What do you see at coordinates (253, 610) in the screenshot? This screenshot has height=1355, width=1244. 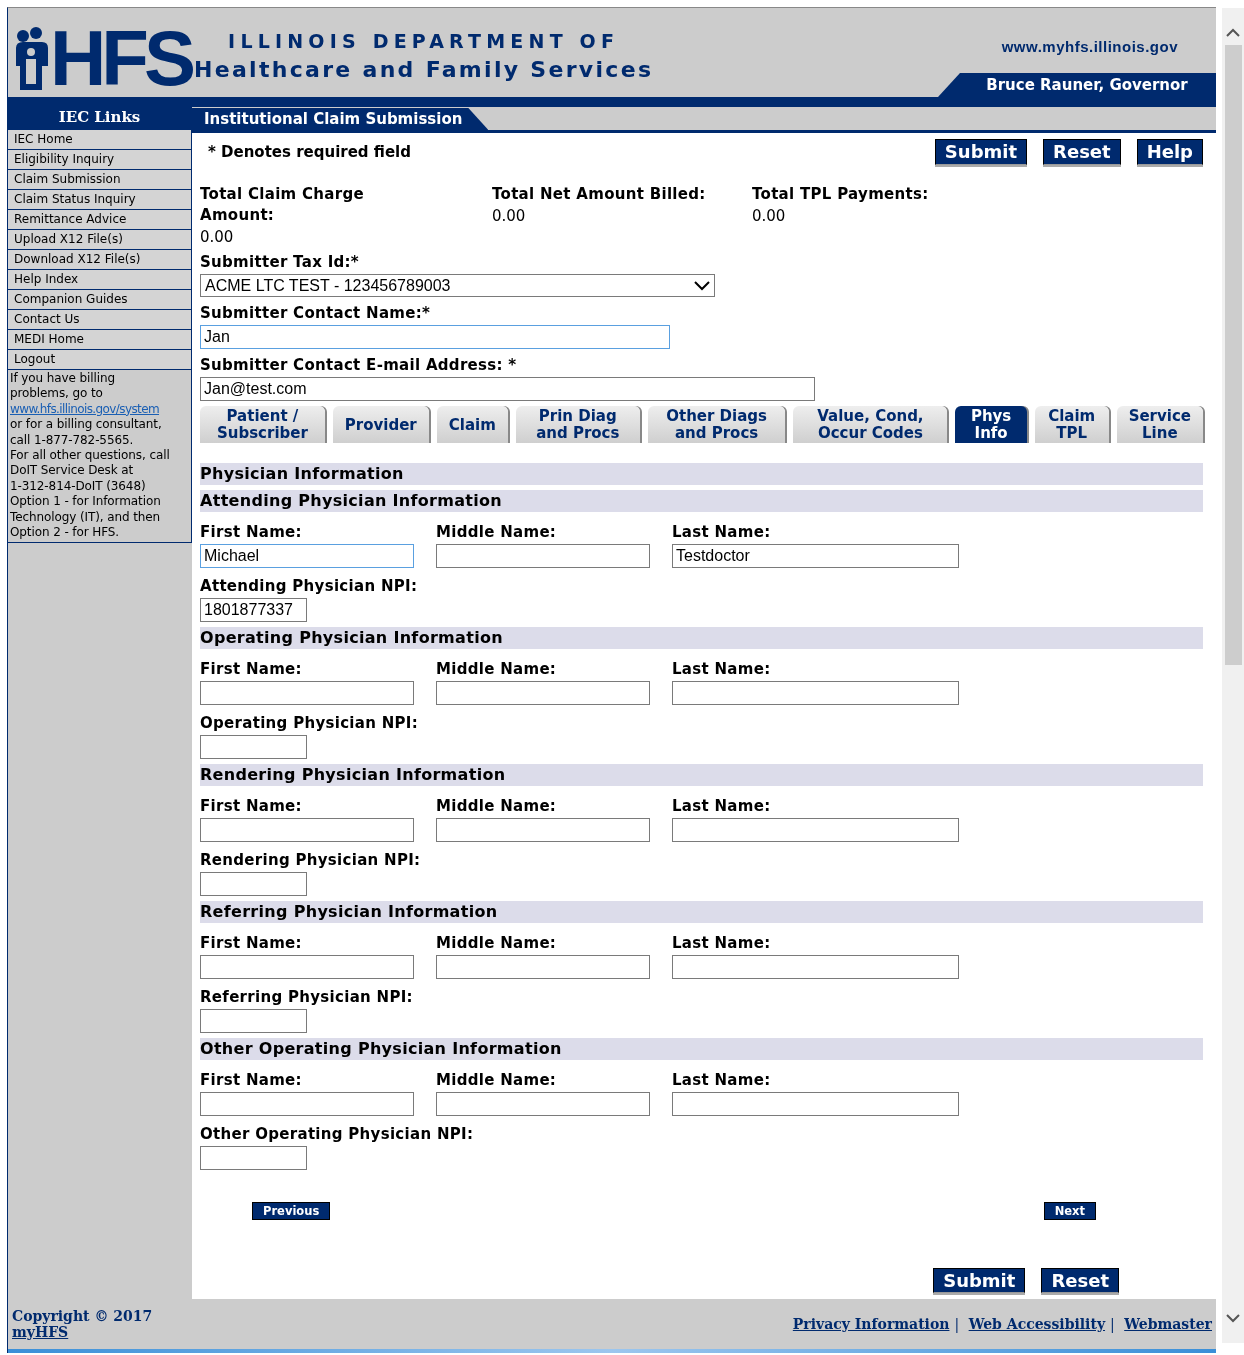 I see `npi-field: 1801877337` at bounding box center [253, 610].